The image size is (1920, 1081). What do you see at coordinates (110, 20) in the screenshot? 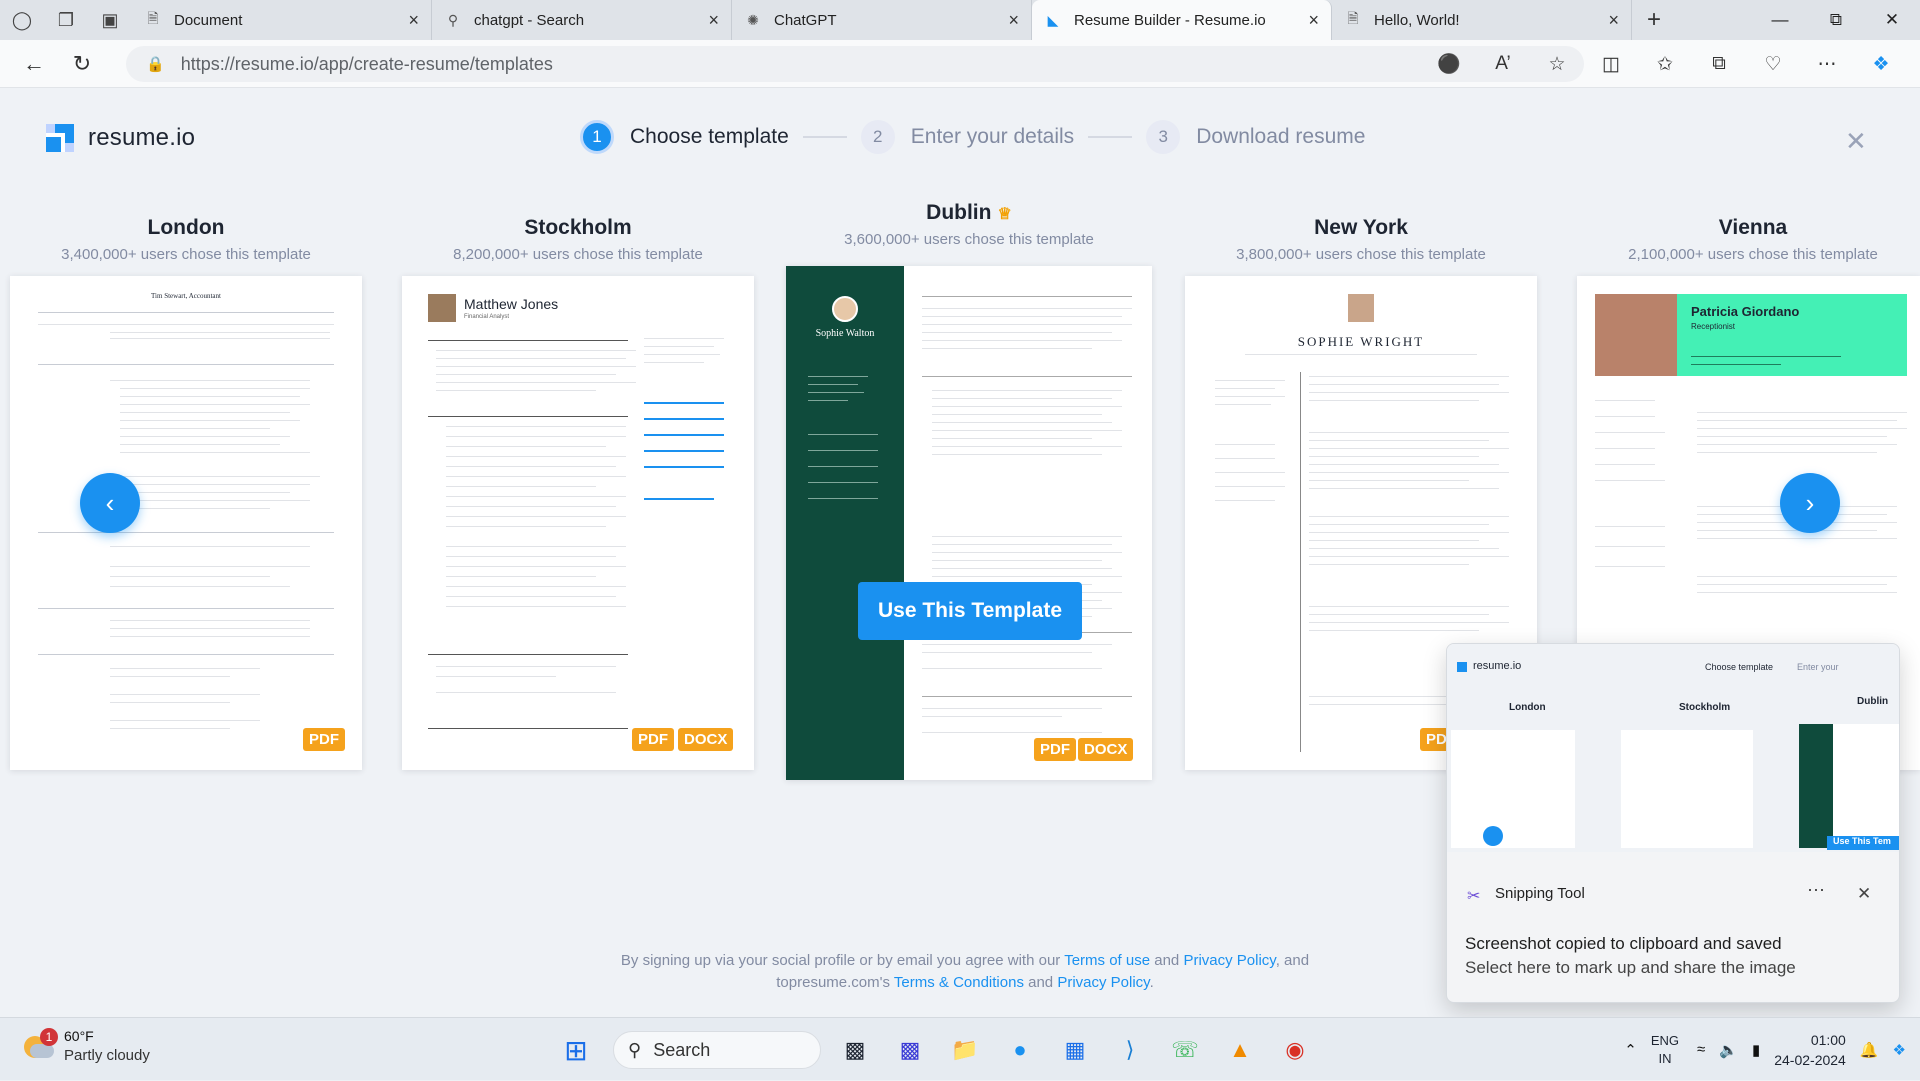
I see `tab-actions-icon: ▣` at bounding box center [110, 20].